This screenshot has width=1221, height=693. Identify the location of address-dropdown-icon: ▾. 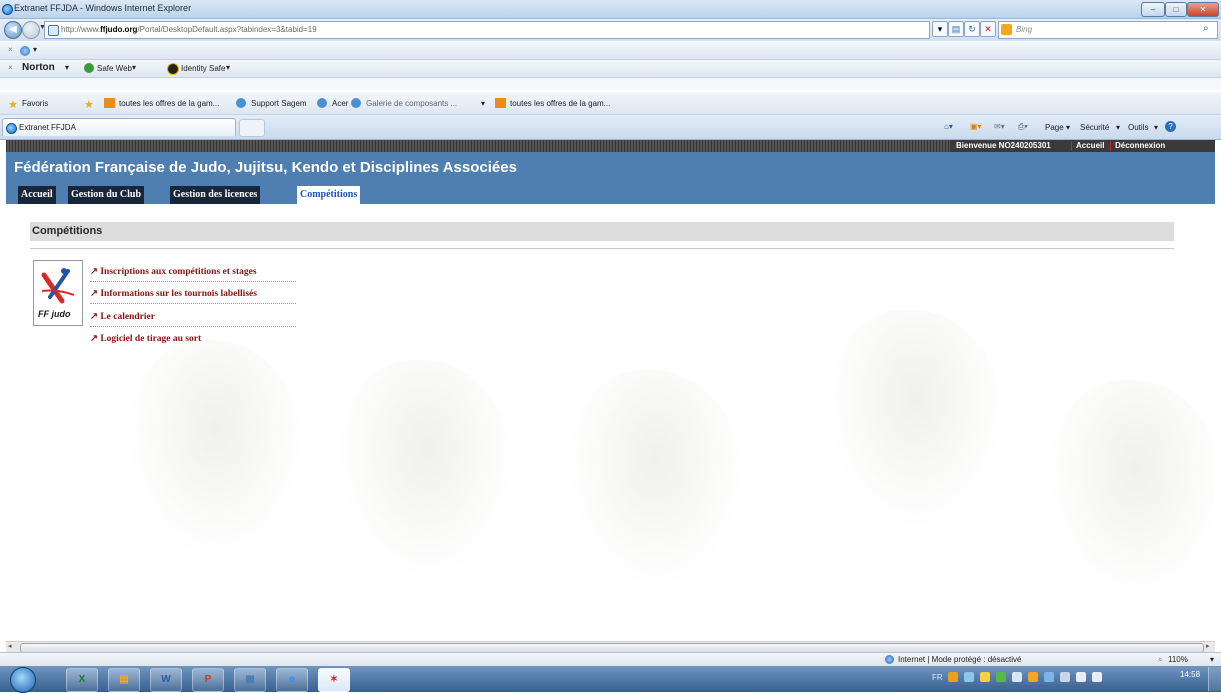
(940, 29).